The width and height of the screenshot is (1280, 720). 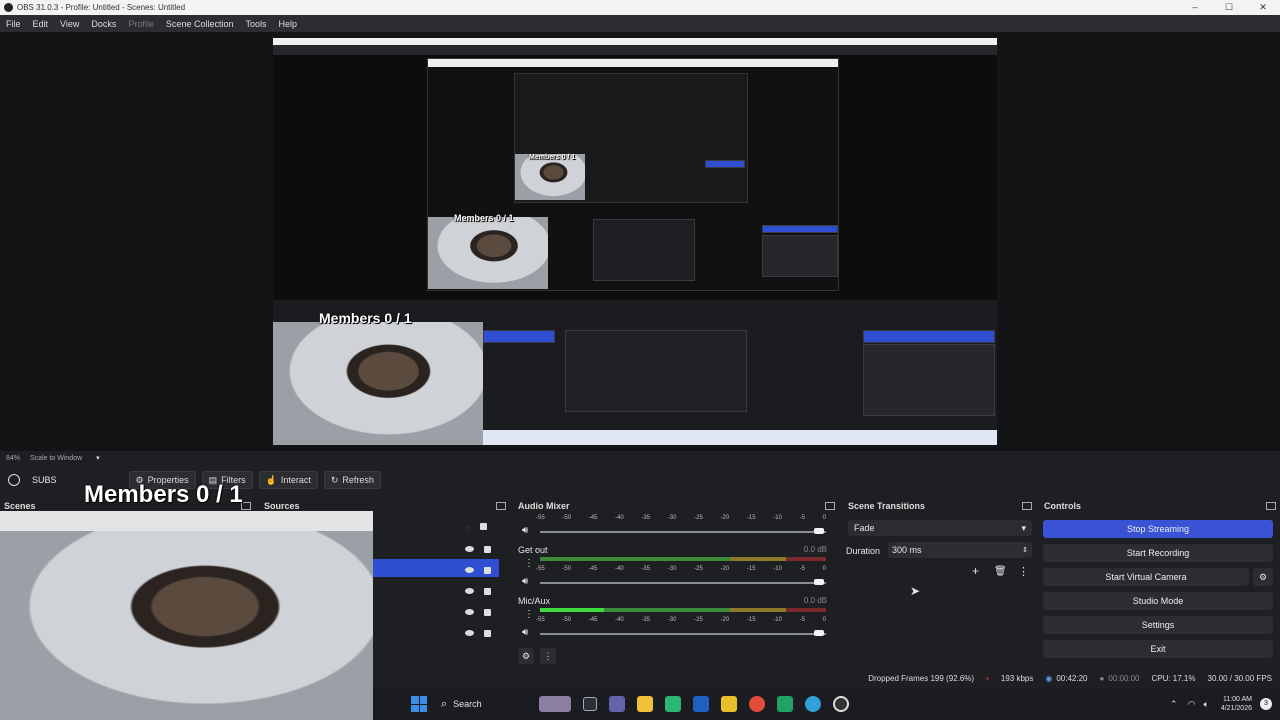 What do you see at coordinates (590, 704) in the screenshot?
I see `task-view-icon` at bounding box center [590, 704].